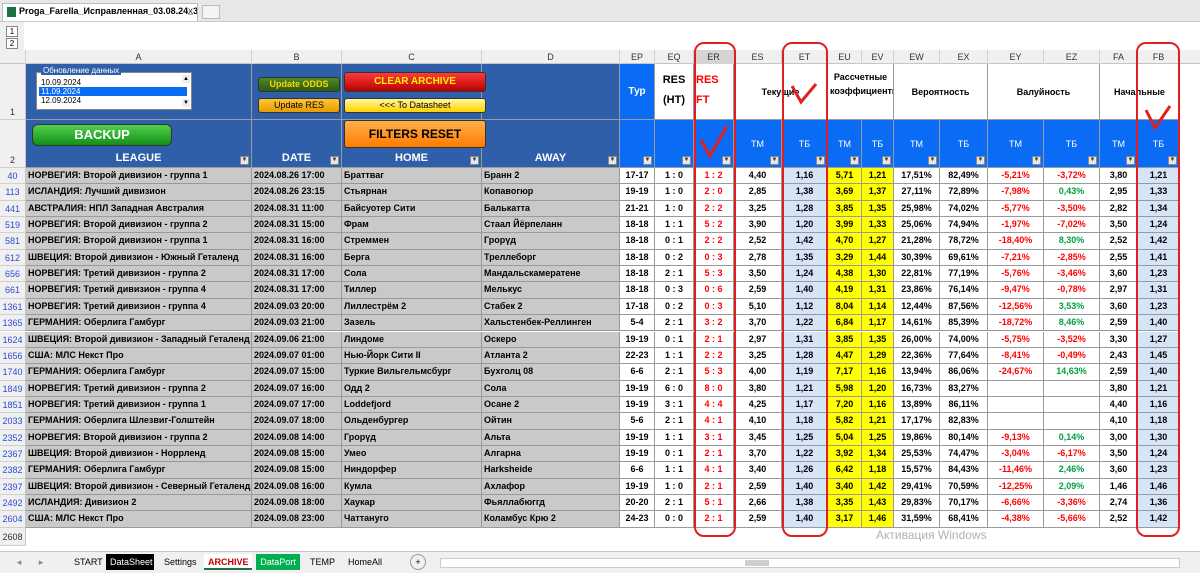  Describe the element at coordinates (179, 562) in the screenshot. I see `sheet-tab-settings: Settings` at that location.